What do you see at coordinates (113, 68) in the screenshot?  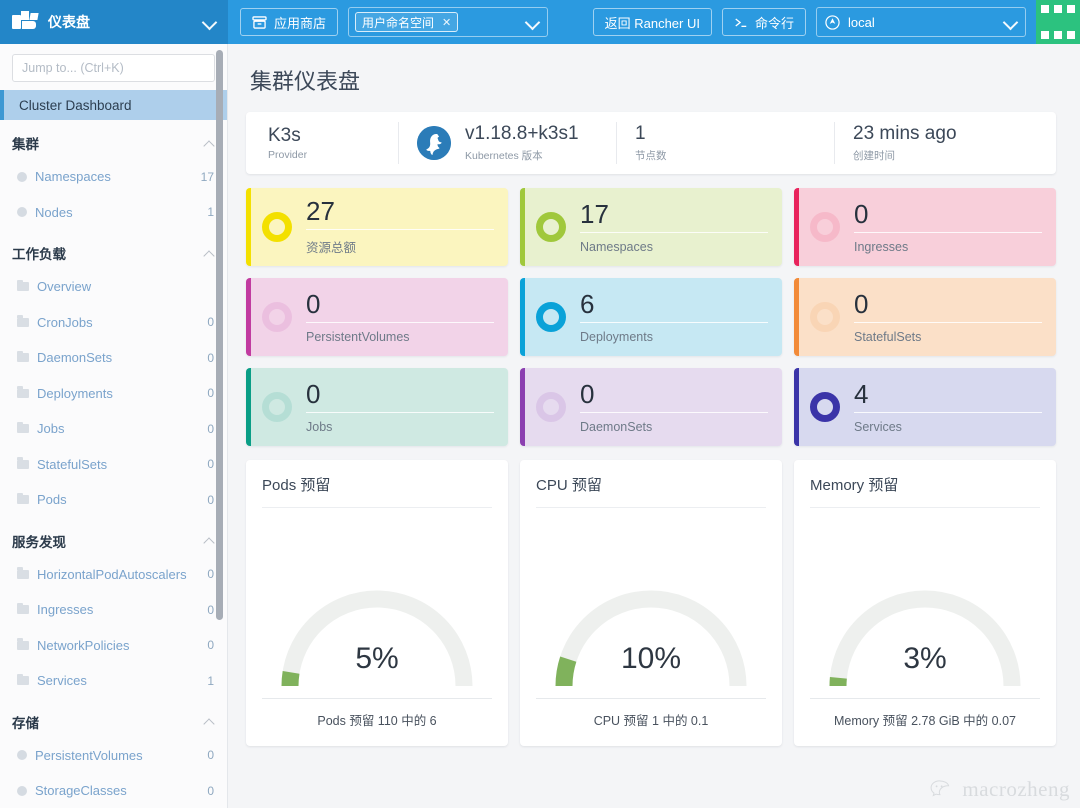 I see `search-input` at bounding box center [113, 68].